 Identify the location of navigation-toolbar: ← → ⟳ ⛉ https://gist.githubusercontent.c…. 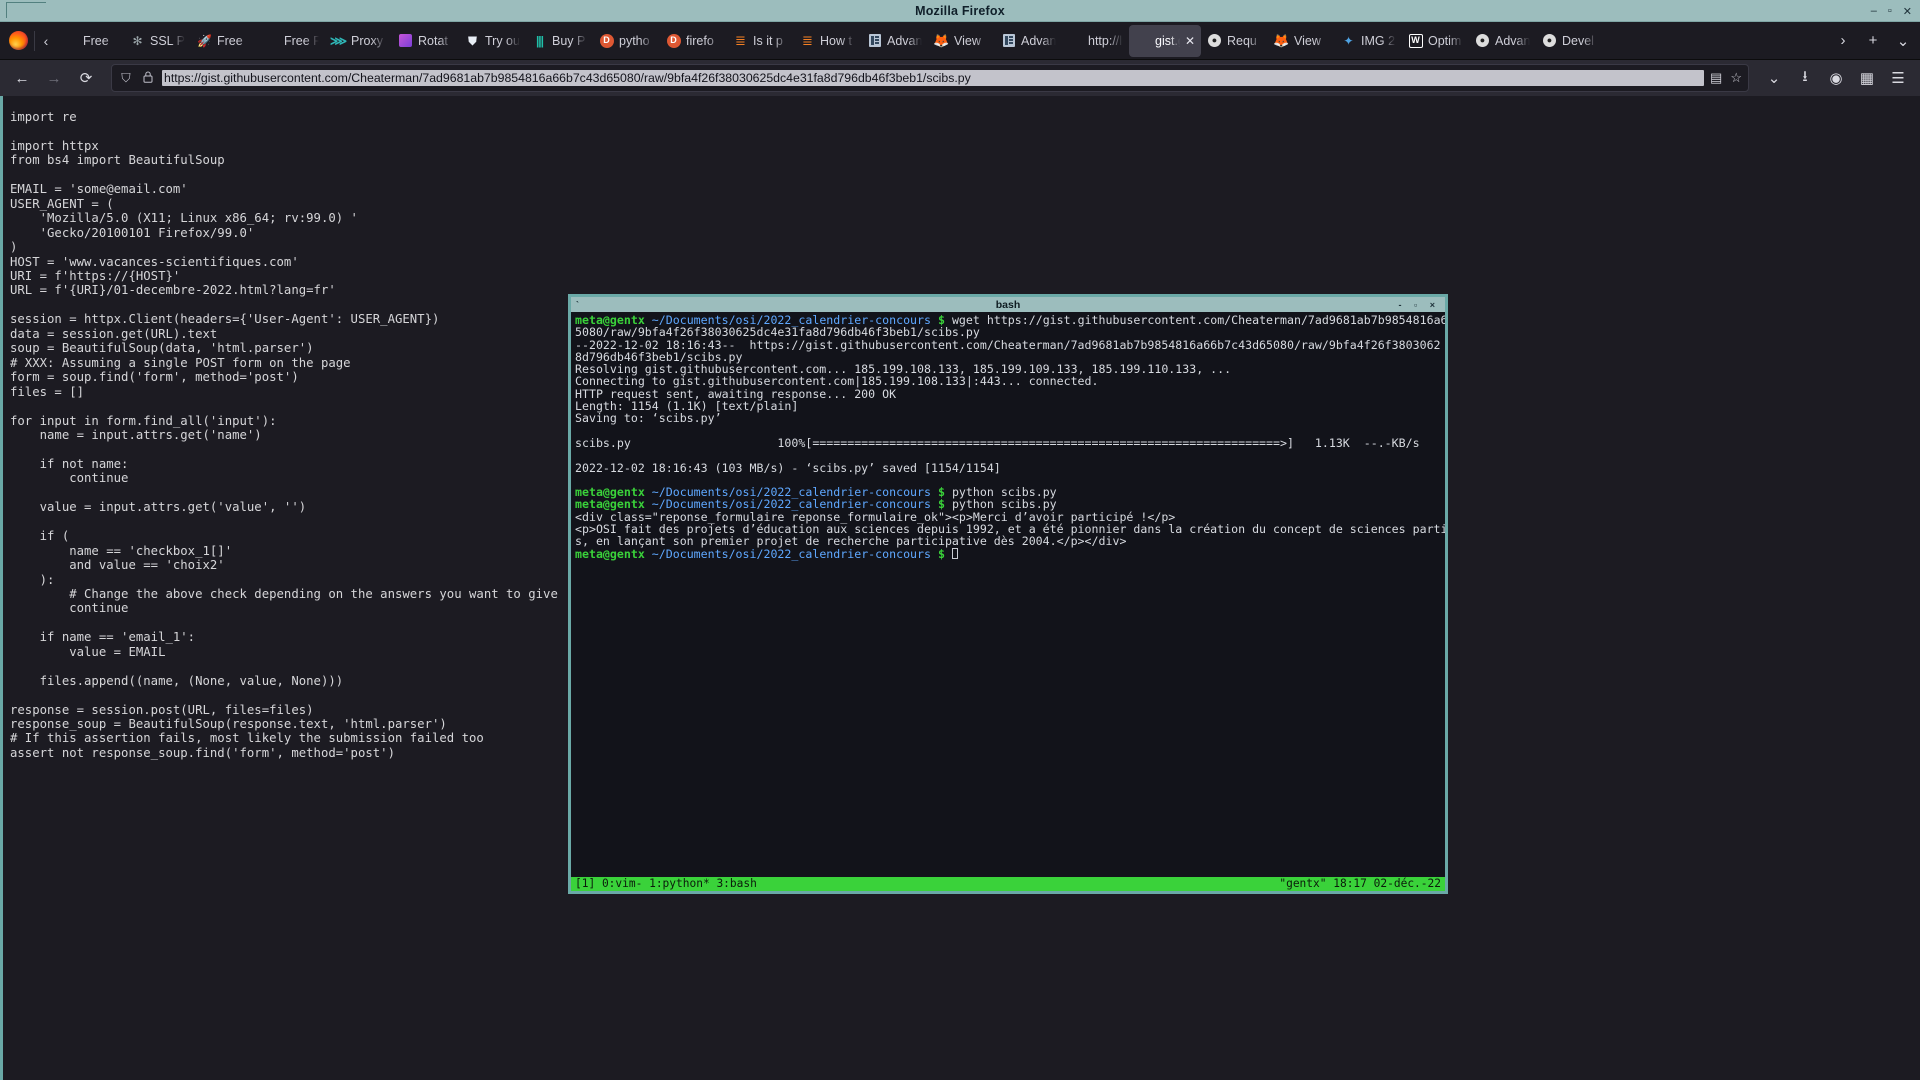
(960, 78).